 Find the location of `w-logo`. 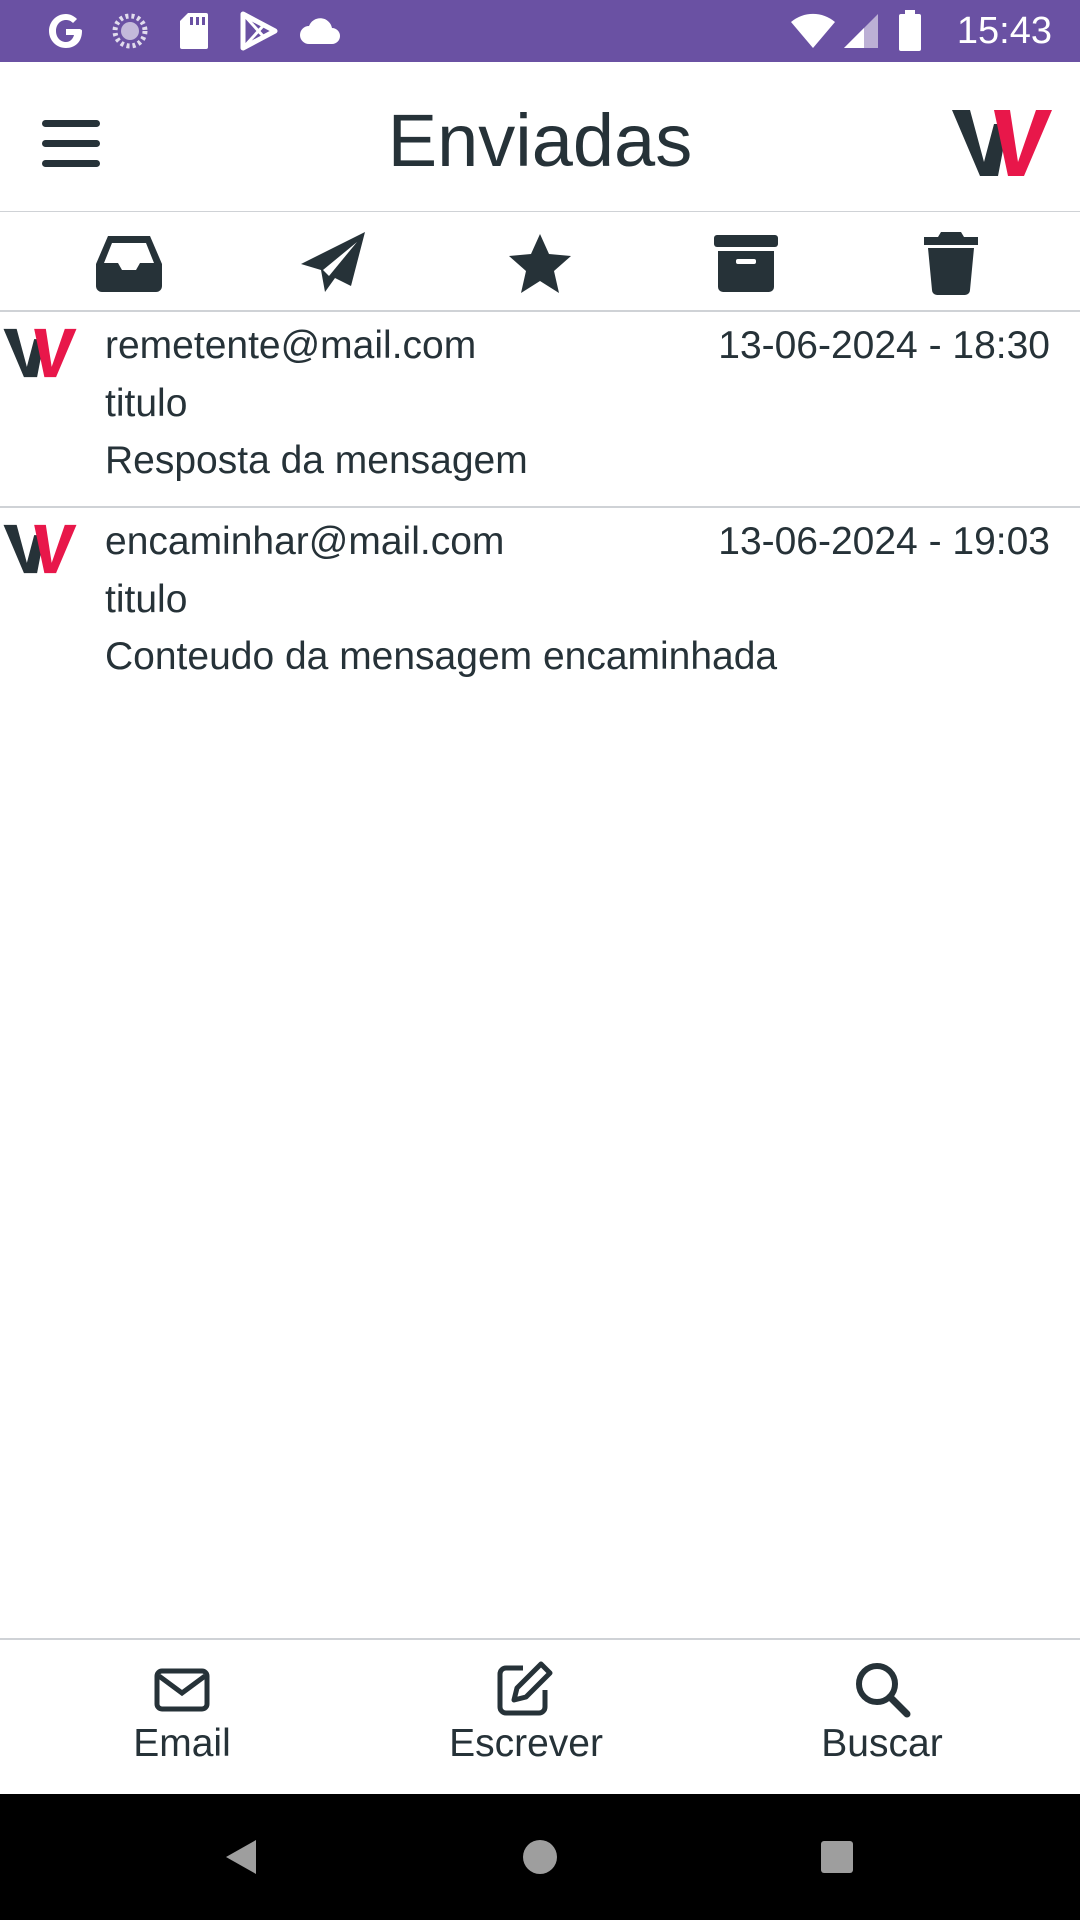

w-logo is located at coordinates (1002, 143).